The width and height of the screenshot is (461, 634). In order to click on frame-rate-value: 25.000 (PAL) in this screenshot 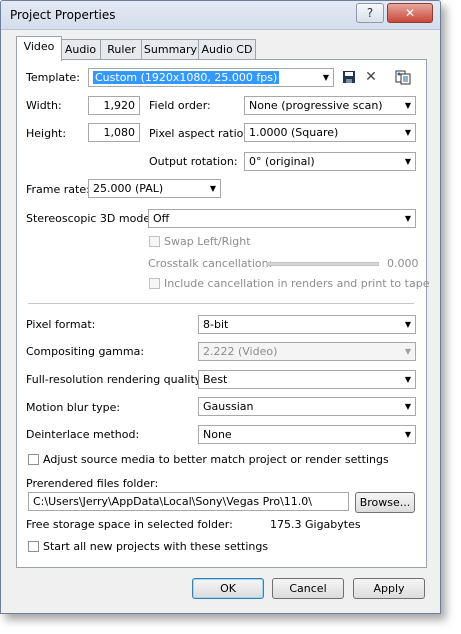, I will do `click(128, 188)`.